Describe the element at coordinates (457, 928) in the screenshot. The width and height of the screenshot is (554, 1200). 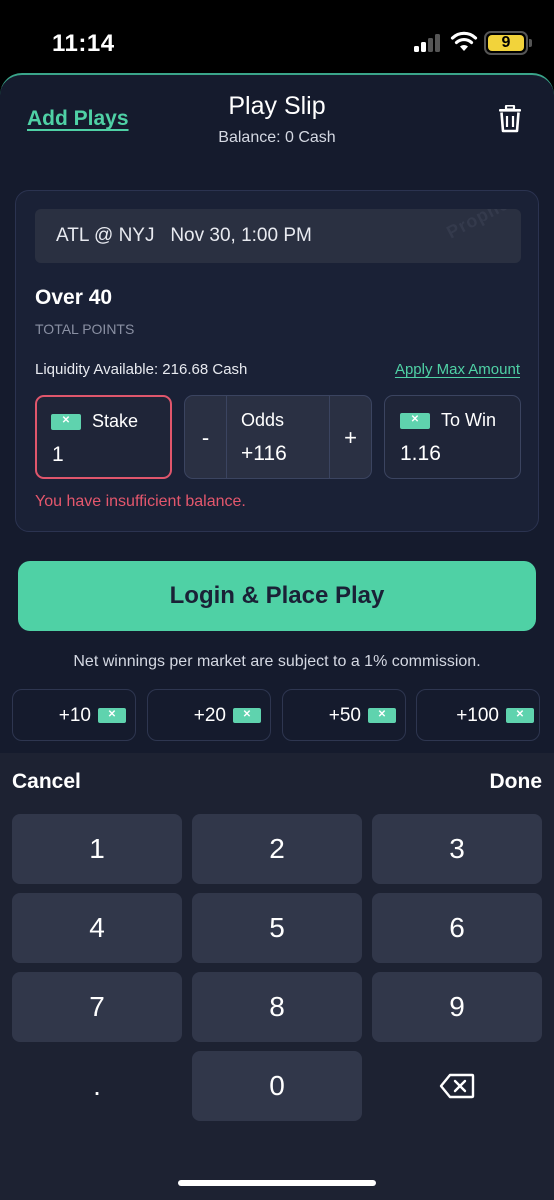
I see `key-6: 6` at that location.